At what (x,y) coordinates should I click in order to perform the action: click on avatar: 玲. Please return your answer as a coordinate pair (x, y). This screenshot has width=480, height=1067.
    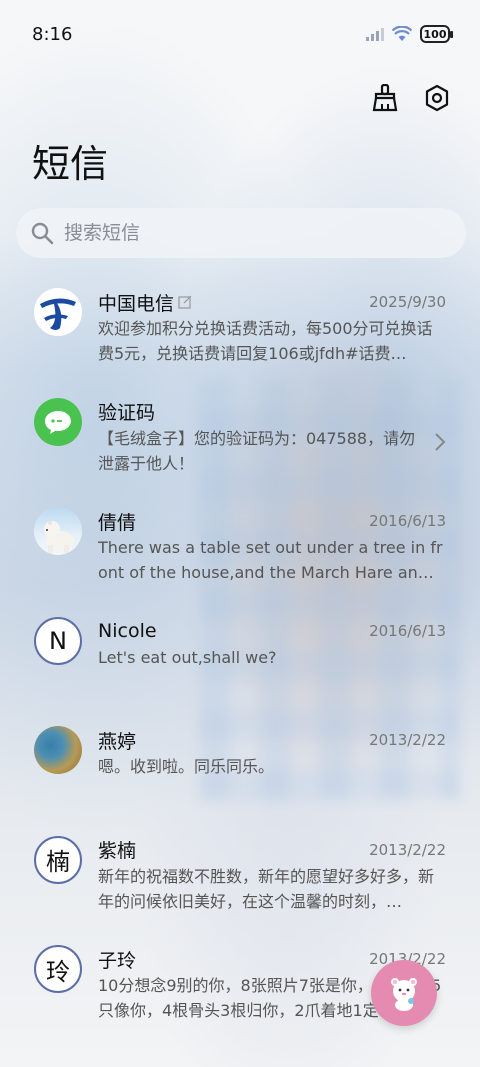
    Looking at the image, I should click on (58, 969).